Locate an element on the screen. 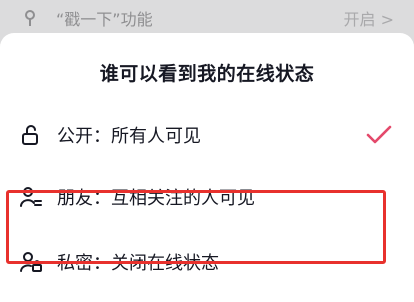 This screenshot has height=302, width=414. friends-icon is located at coordinates (31, 197).